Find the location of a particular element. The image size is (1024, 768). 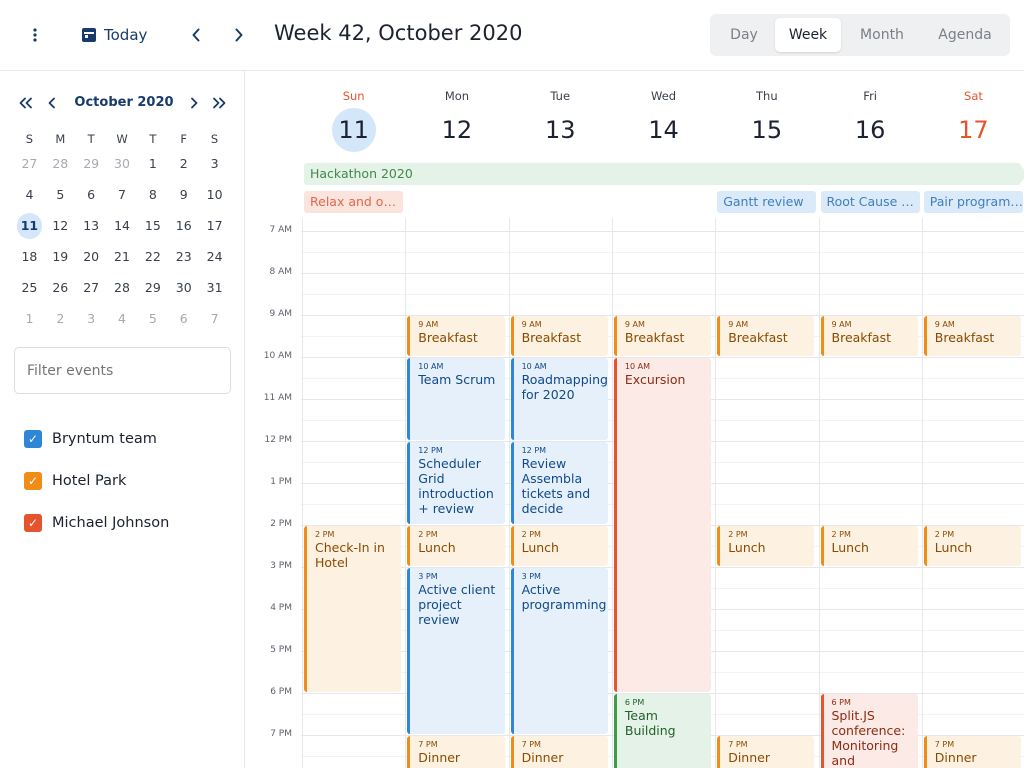

calendar-event: 12 PM Review Assembla tickets and decide is located at coordinates (559, 482).